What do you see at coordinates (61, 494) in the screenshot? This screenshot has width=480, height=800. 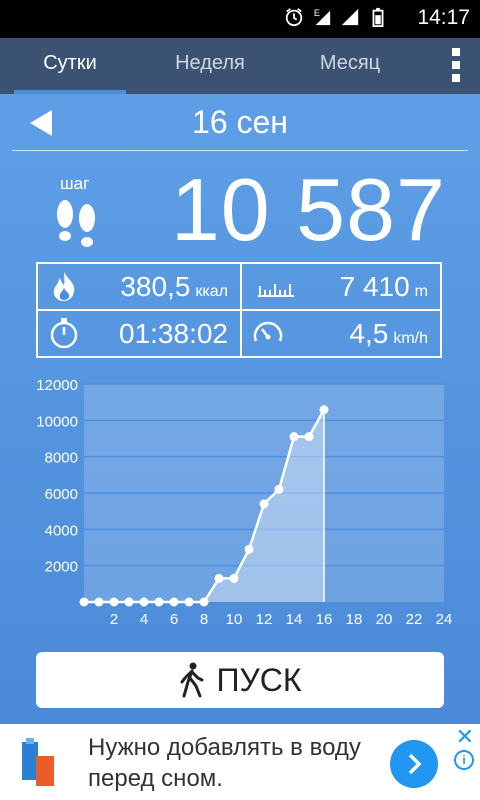 I see `y-tick-label: 6000` at bounding box center [61, 494].